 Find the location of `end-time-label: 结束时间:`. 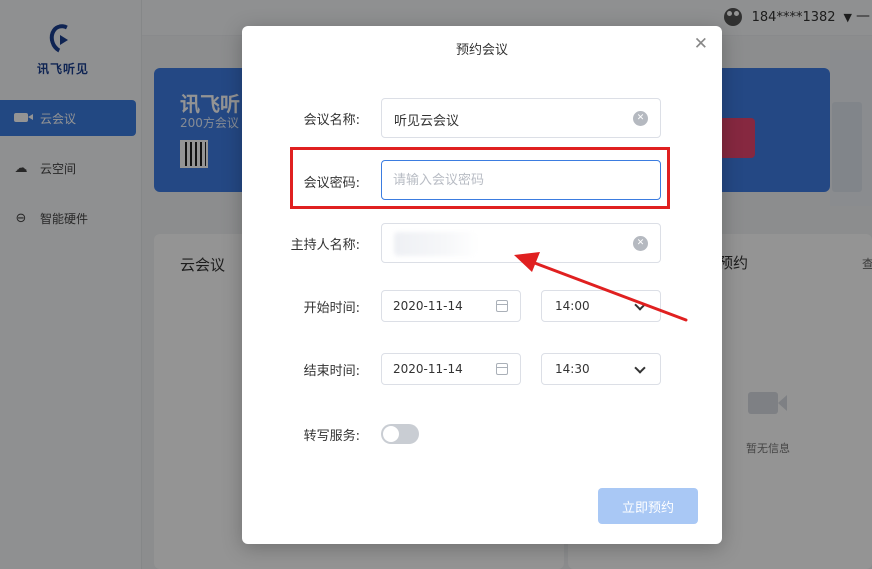

end-time-label: 结束时间: is located at coordinates (331, 371).